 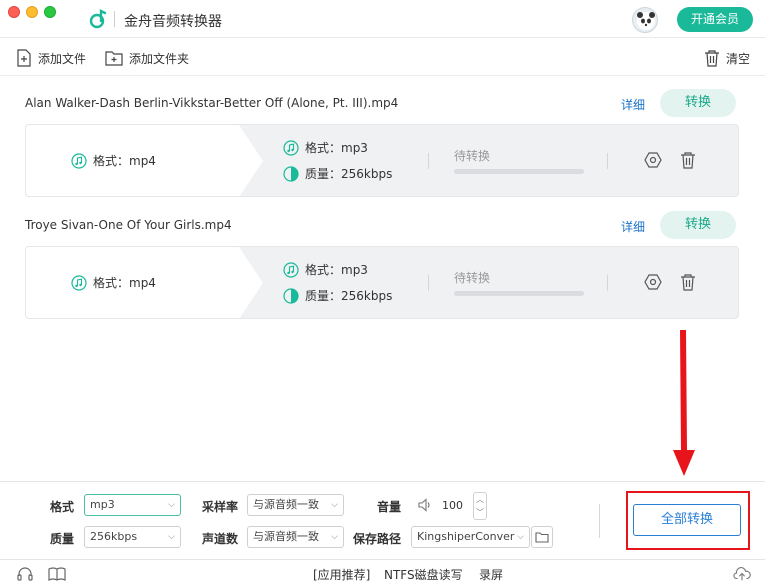 What do you see at coordinates (25, 574) in the screenshot?
I see `headset-icon` at bounding box center [25, 574].